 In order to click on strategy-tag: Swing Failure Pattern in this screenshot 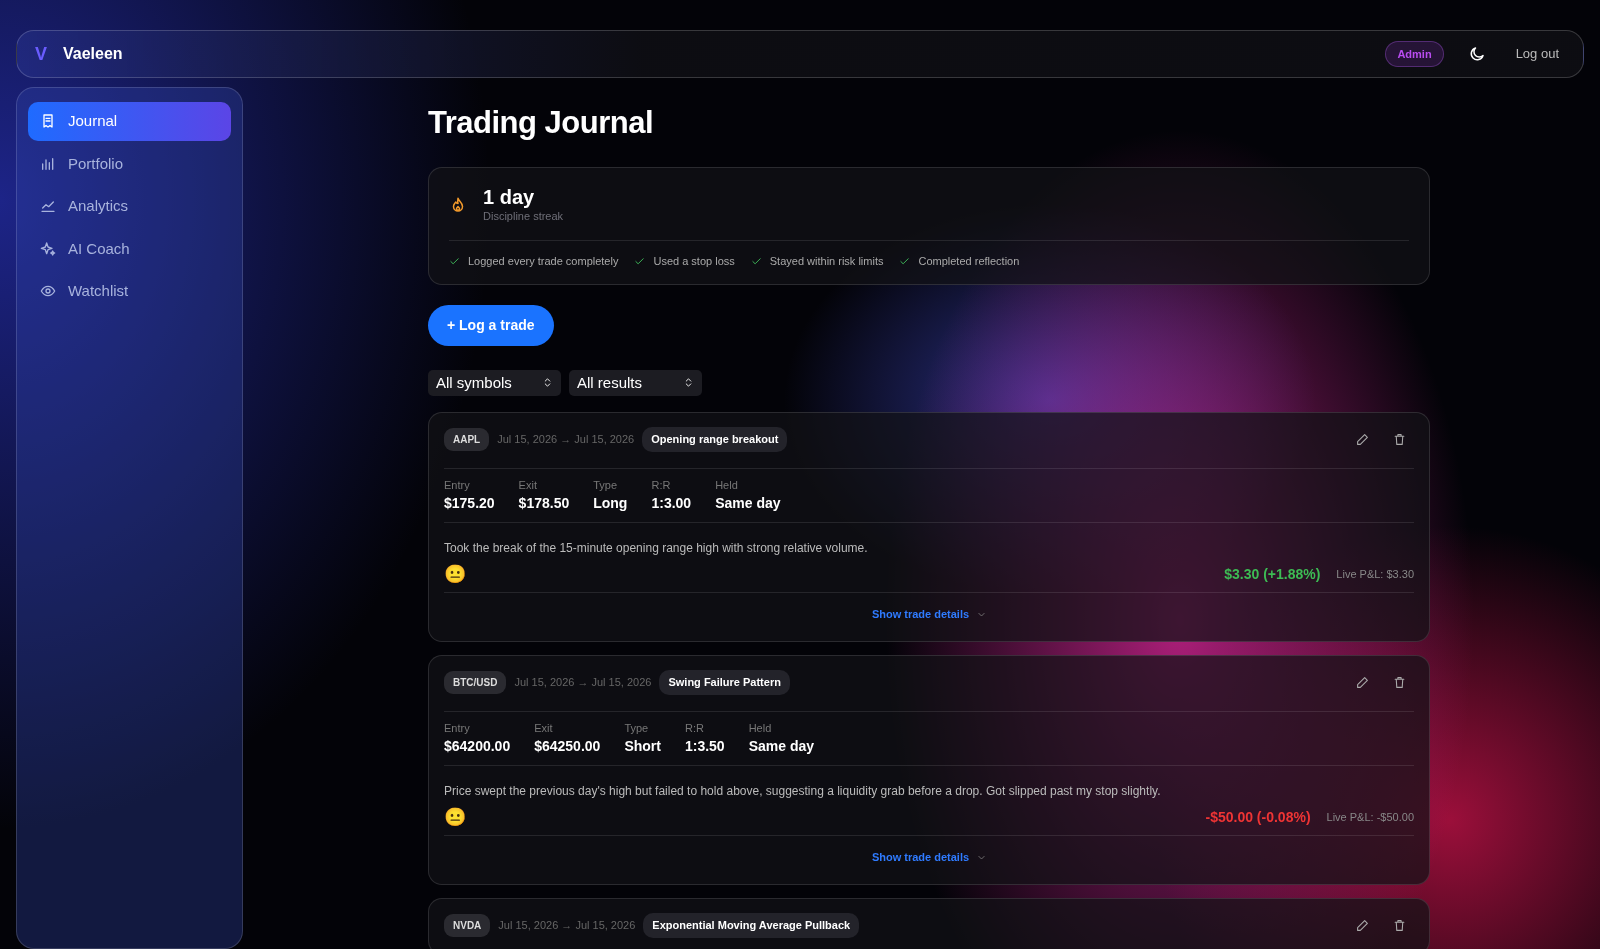, I will do `click(724, 682)`.